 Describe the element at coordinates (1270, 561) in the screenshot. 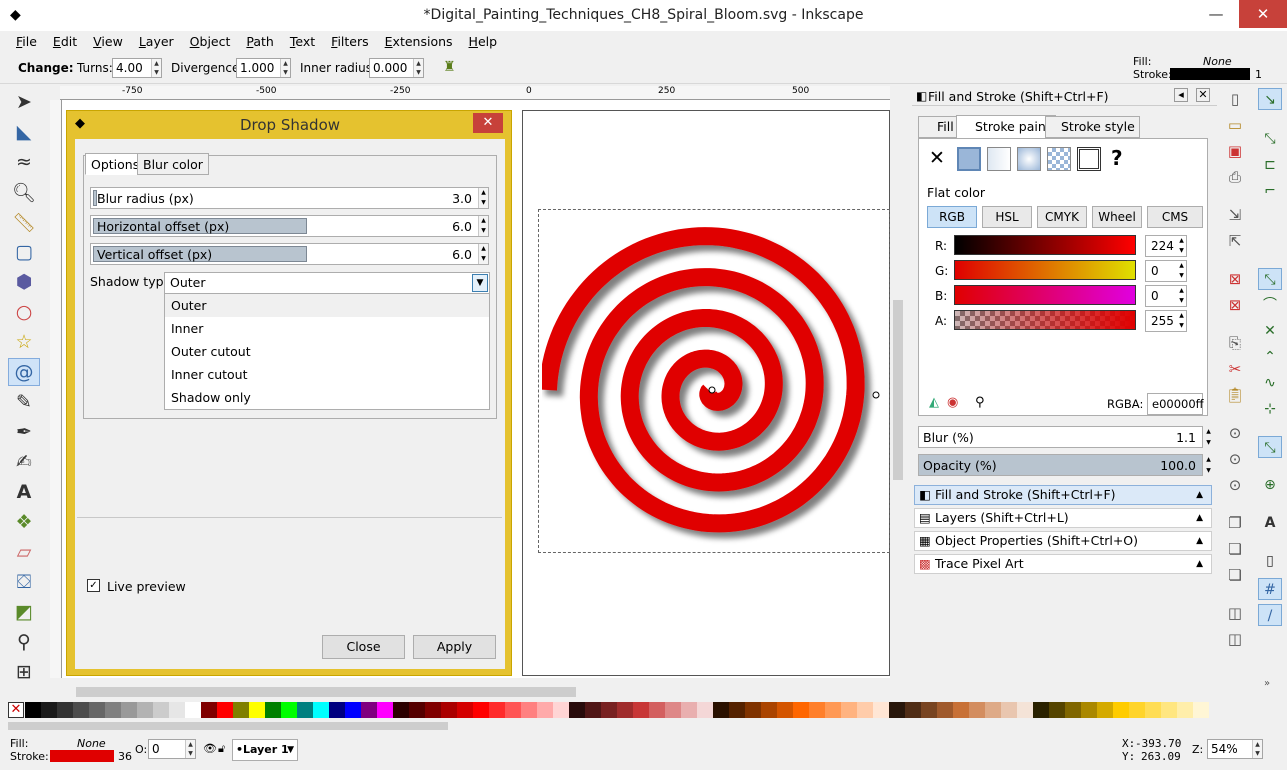

I see `snap-page-icon: ▯` at that location.